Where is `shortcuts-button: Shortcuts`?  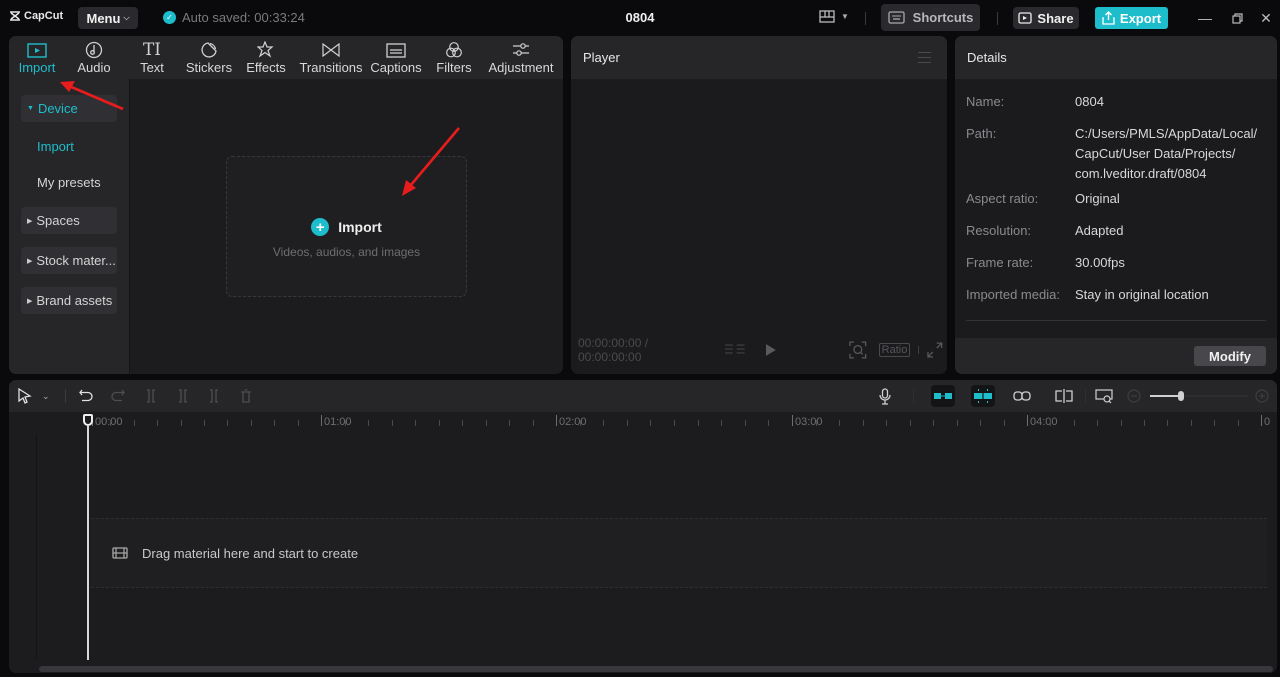
shortcuts-button: Shortcuts is located at coordinates (930, 17).